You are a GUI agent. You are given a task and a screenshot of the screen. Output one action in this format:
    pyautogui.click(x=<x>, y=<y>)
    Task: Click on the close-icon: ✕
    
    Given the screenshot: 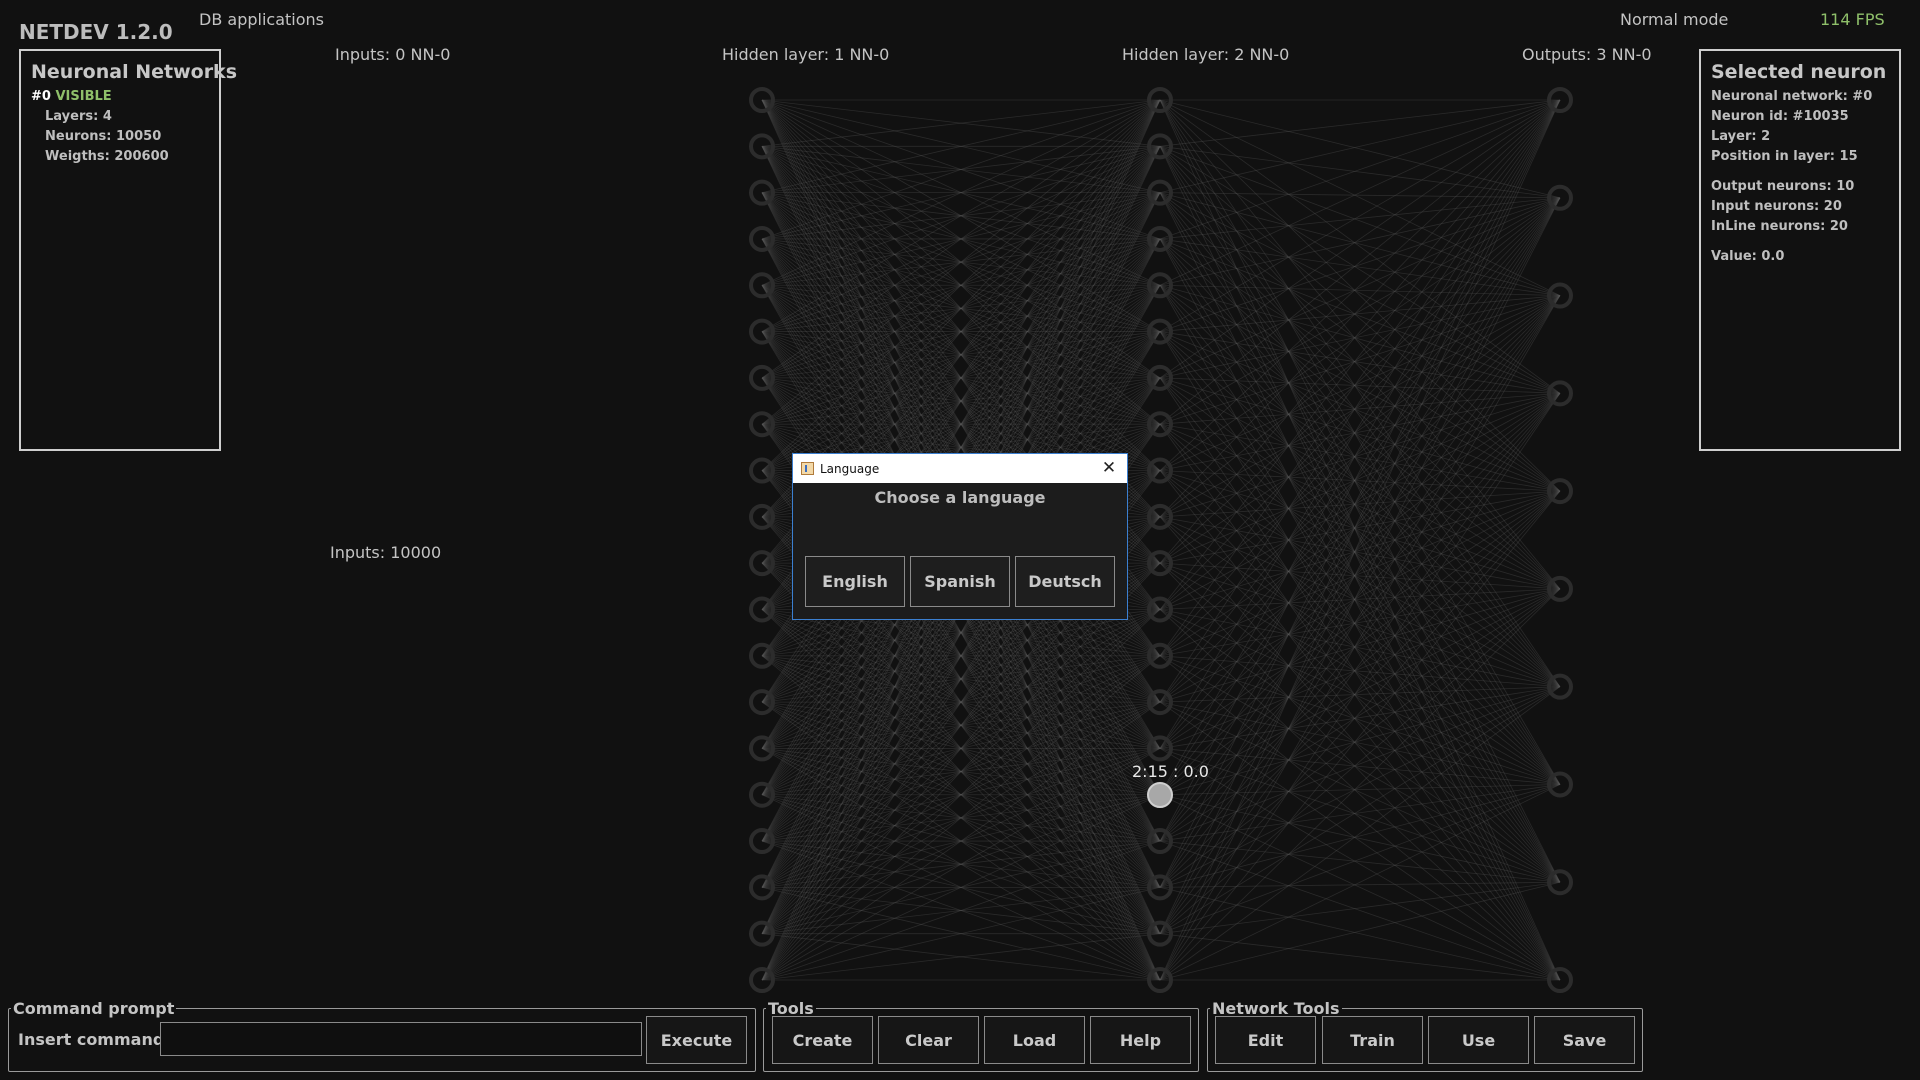 What is the action you would take?
    pyautogui.click(x=1109, y=468)
    